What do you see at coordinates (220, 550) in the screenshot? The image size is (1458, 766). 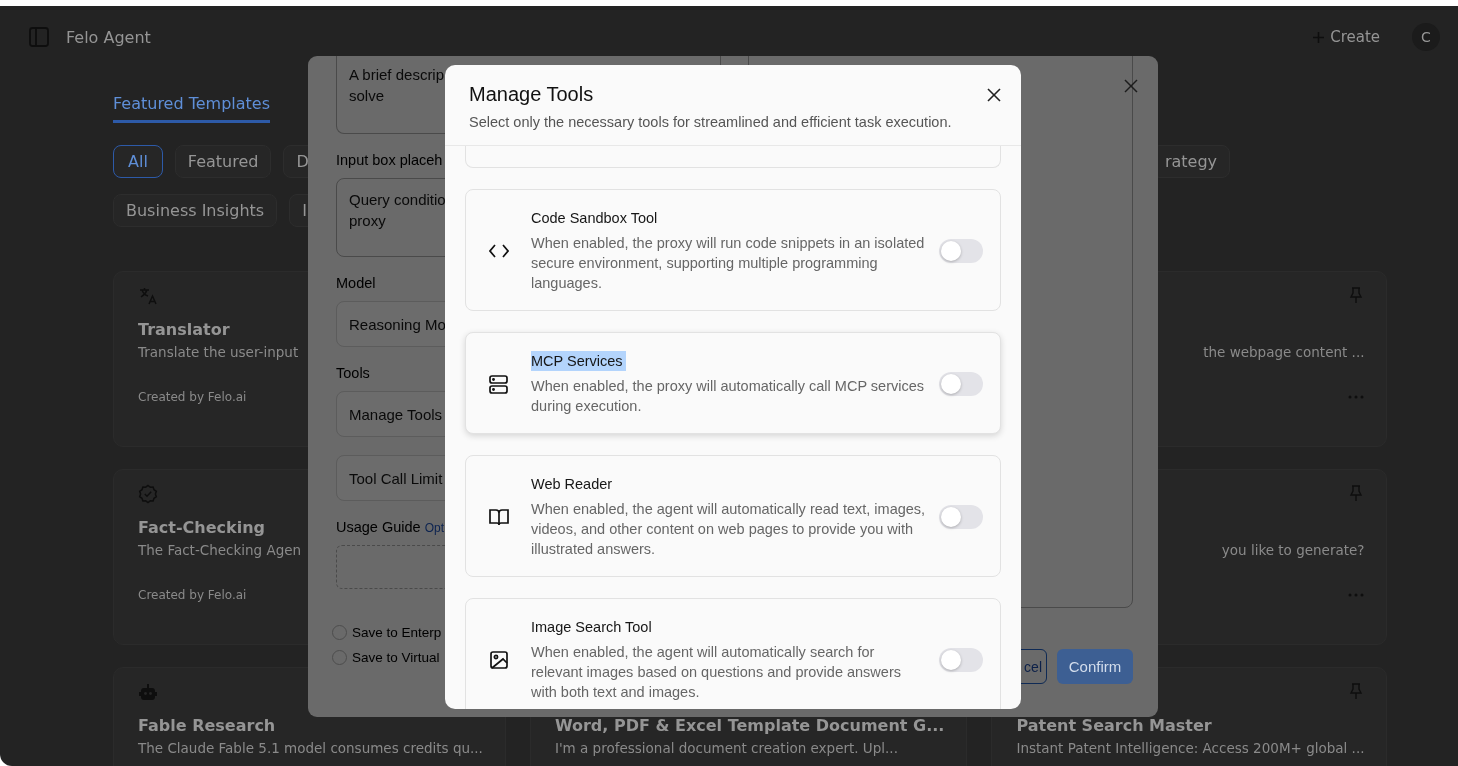 I see `card-description: The Fact-Checking Agen` at bounding box center [220, 550].